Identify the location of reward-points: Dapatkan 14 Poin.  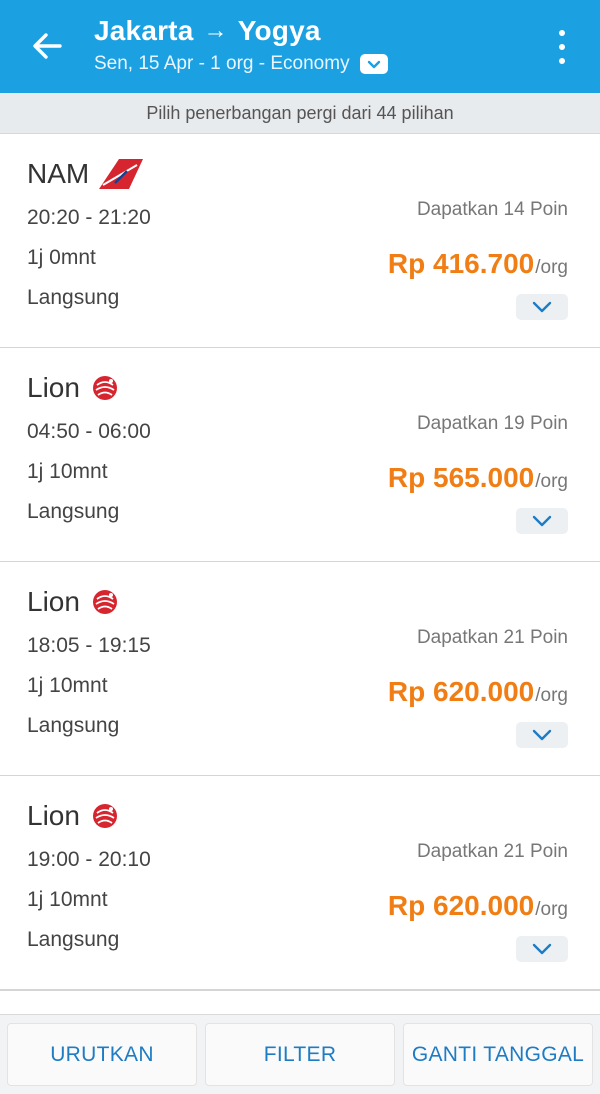
(492, 209).